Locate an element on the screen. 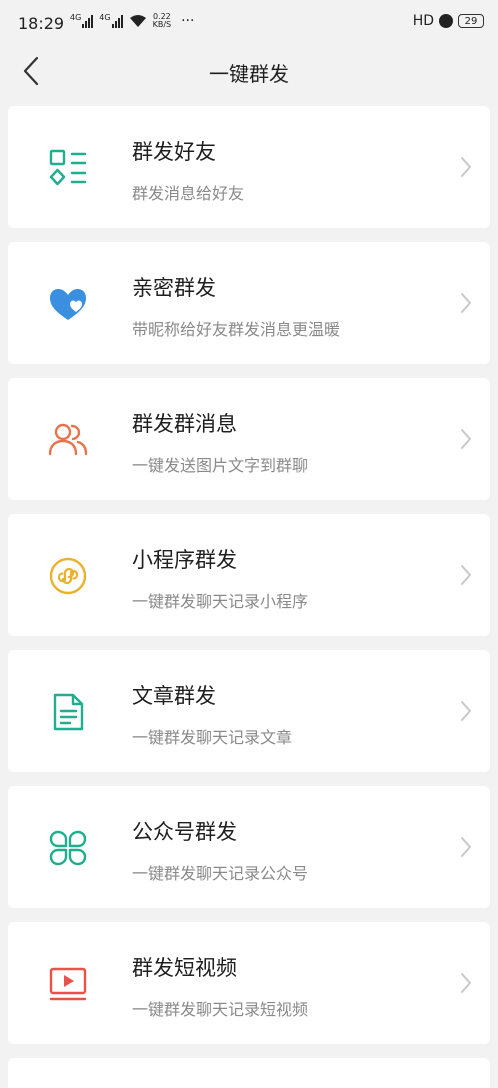 Image resolution: width=498 pixels, height=1088 pixels. status-right-icons: HD 29 is located at coordinates (448, 21).